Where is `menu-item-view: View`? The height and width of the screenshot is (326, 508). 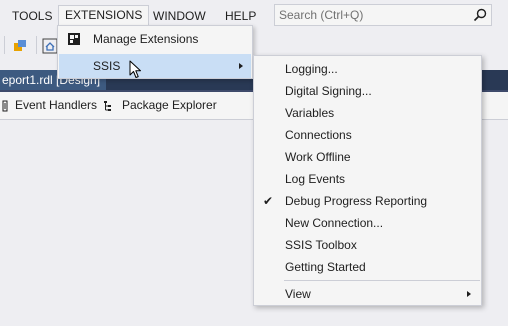
menu-item-view: View is located at coordinates (367, 294).